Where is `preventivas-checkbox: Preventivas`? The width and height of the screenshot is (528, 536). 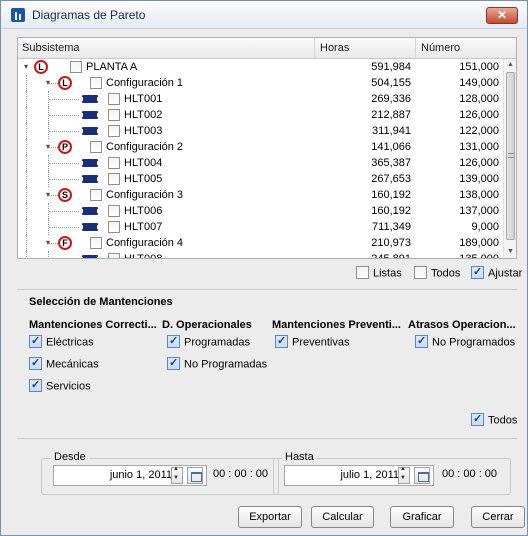
preventivas-checkbox: Preventivas is located at coordinates (312, 341).